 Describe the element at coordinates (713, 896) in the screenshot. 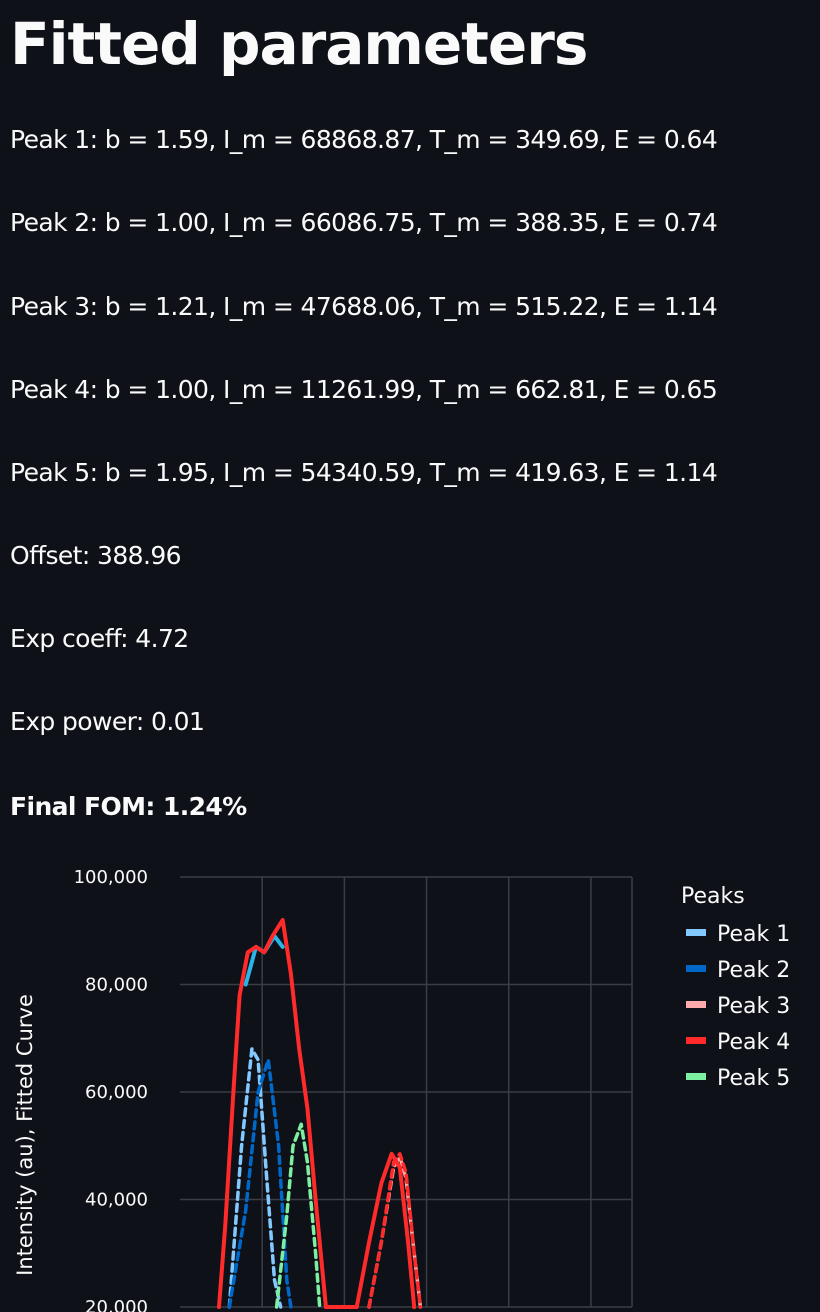

I see `legend-title: Peaks` at that location.